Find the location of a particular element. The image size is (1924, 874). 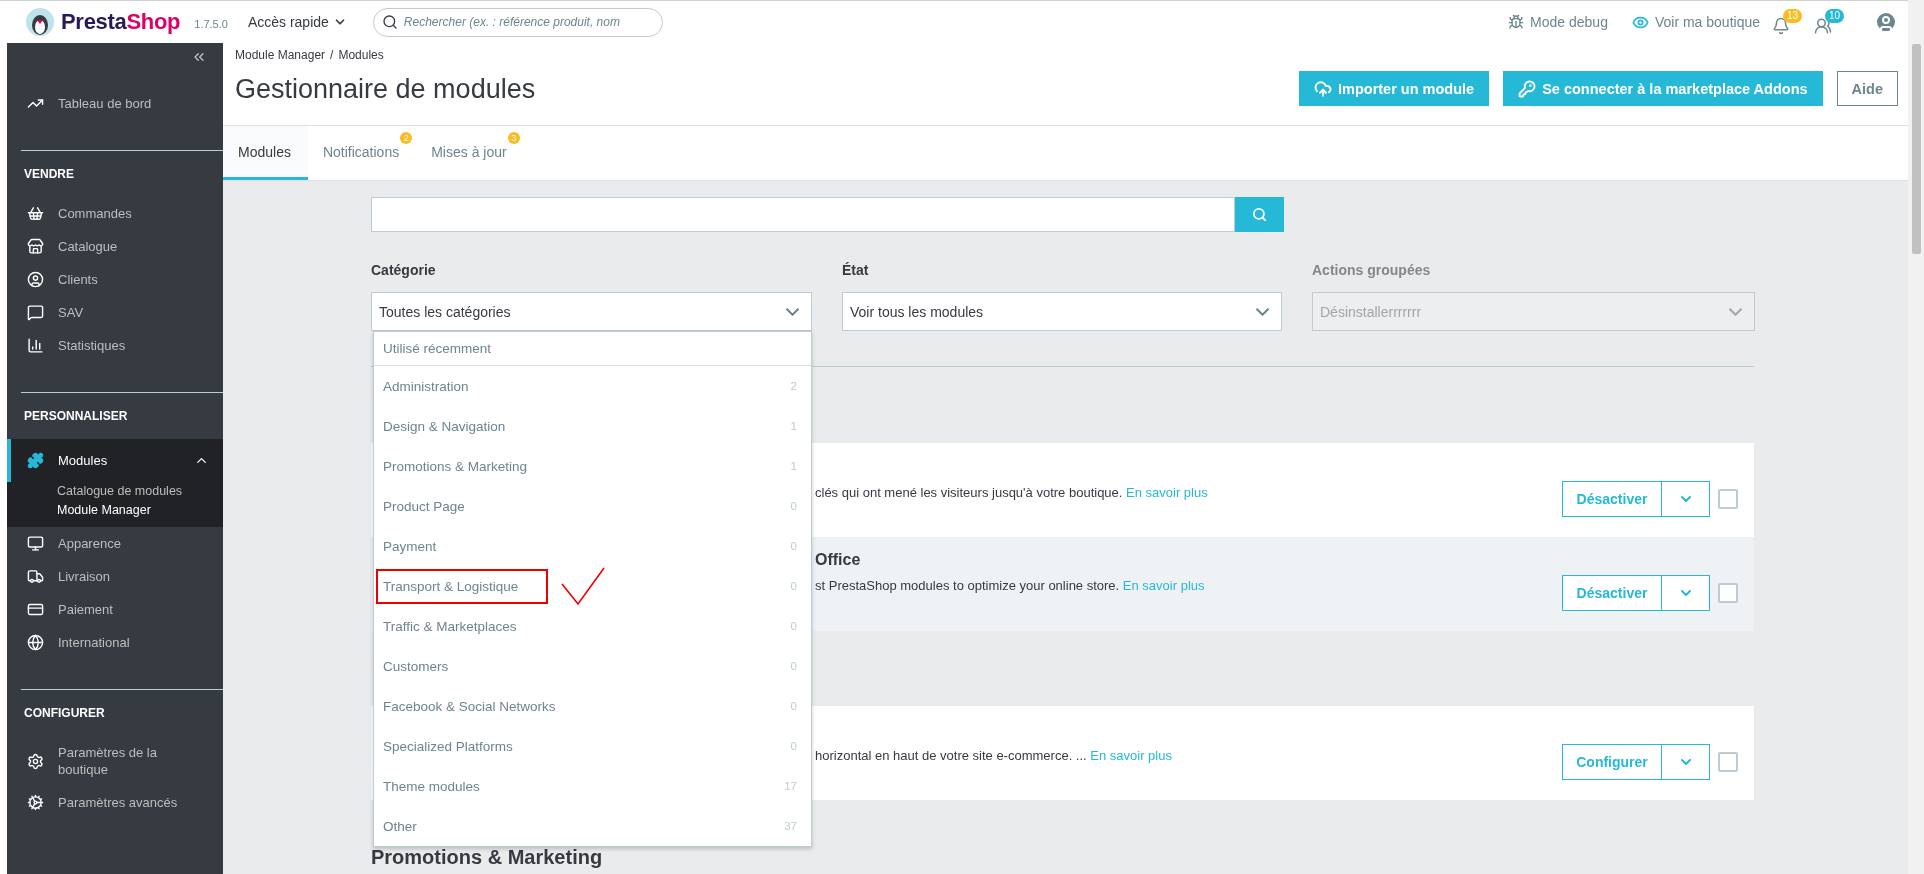

truck-icon is located at coordinates (35, 576).